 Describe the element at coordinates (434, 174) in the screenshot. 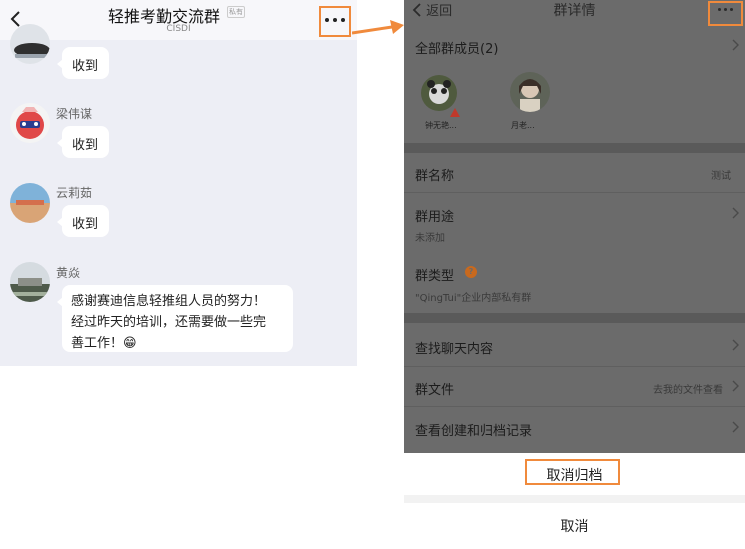

I see `group-name-label: 群名称` at that location.